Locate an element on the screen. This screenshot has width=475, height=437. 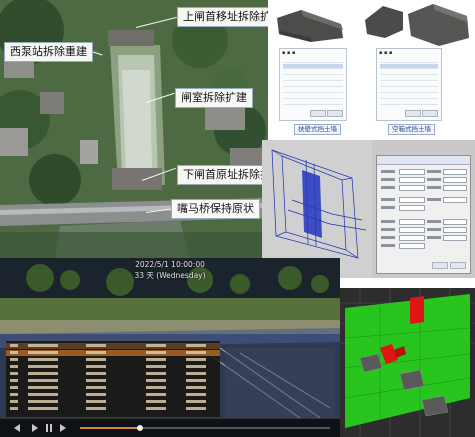
label-bridge: 嘴马桥保持原状 is located at coordinates (215, 209).